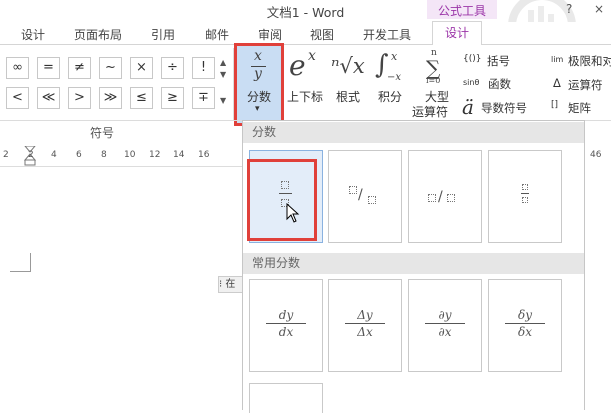  I want to click on symbol-divide: ÷, so click(172, 68).